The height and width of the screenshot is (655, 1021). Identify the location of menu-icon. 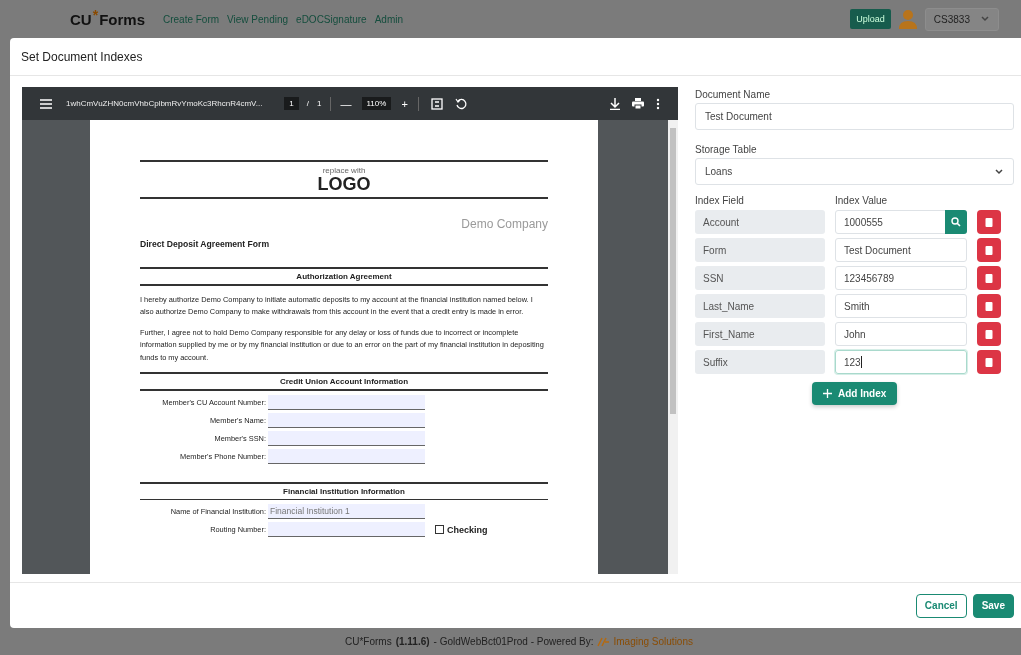
(46, 103).